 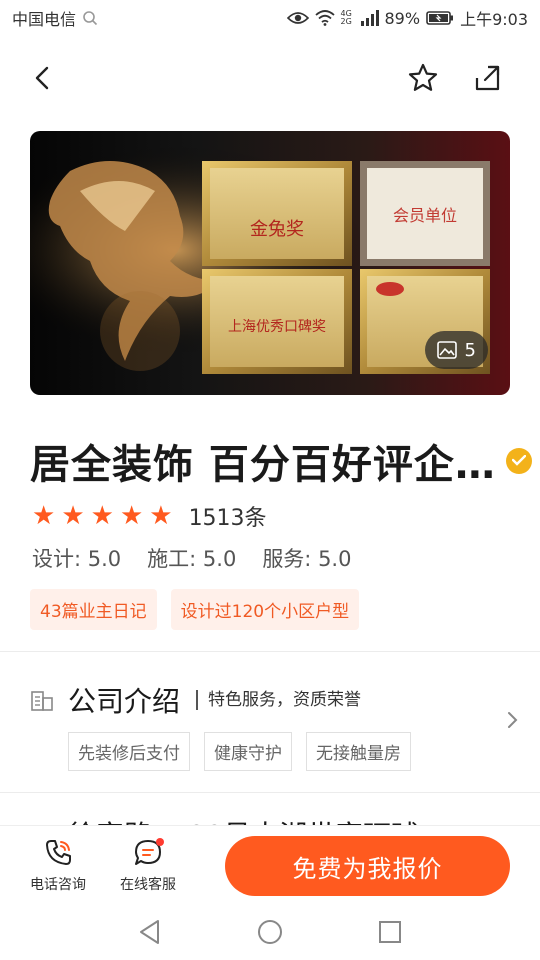 What do you see at coordinates (58, 866) in the screenshot?
I see `phone-consult-button: 电话咨询` at bounding box center [58, 866].